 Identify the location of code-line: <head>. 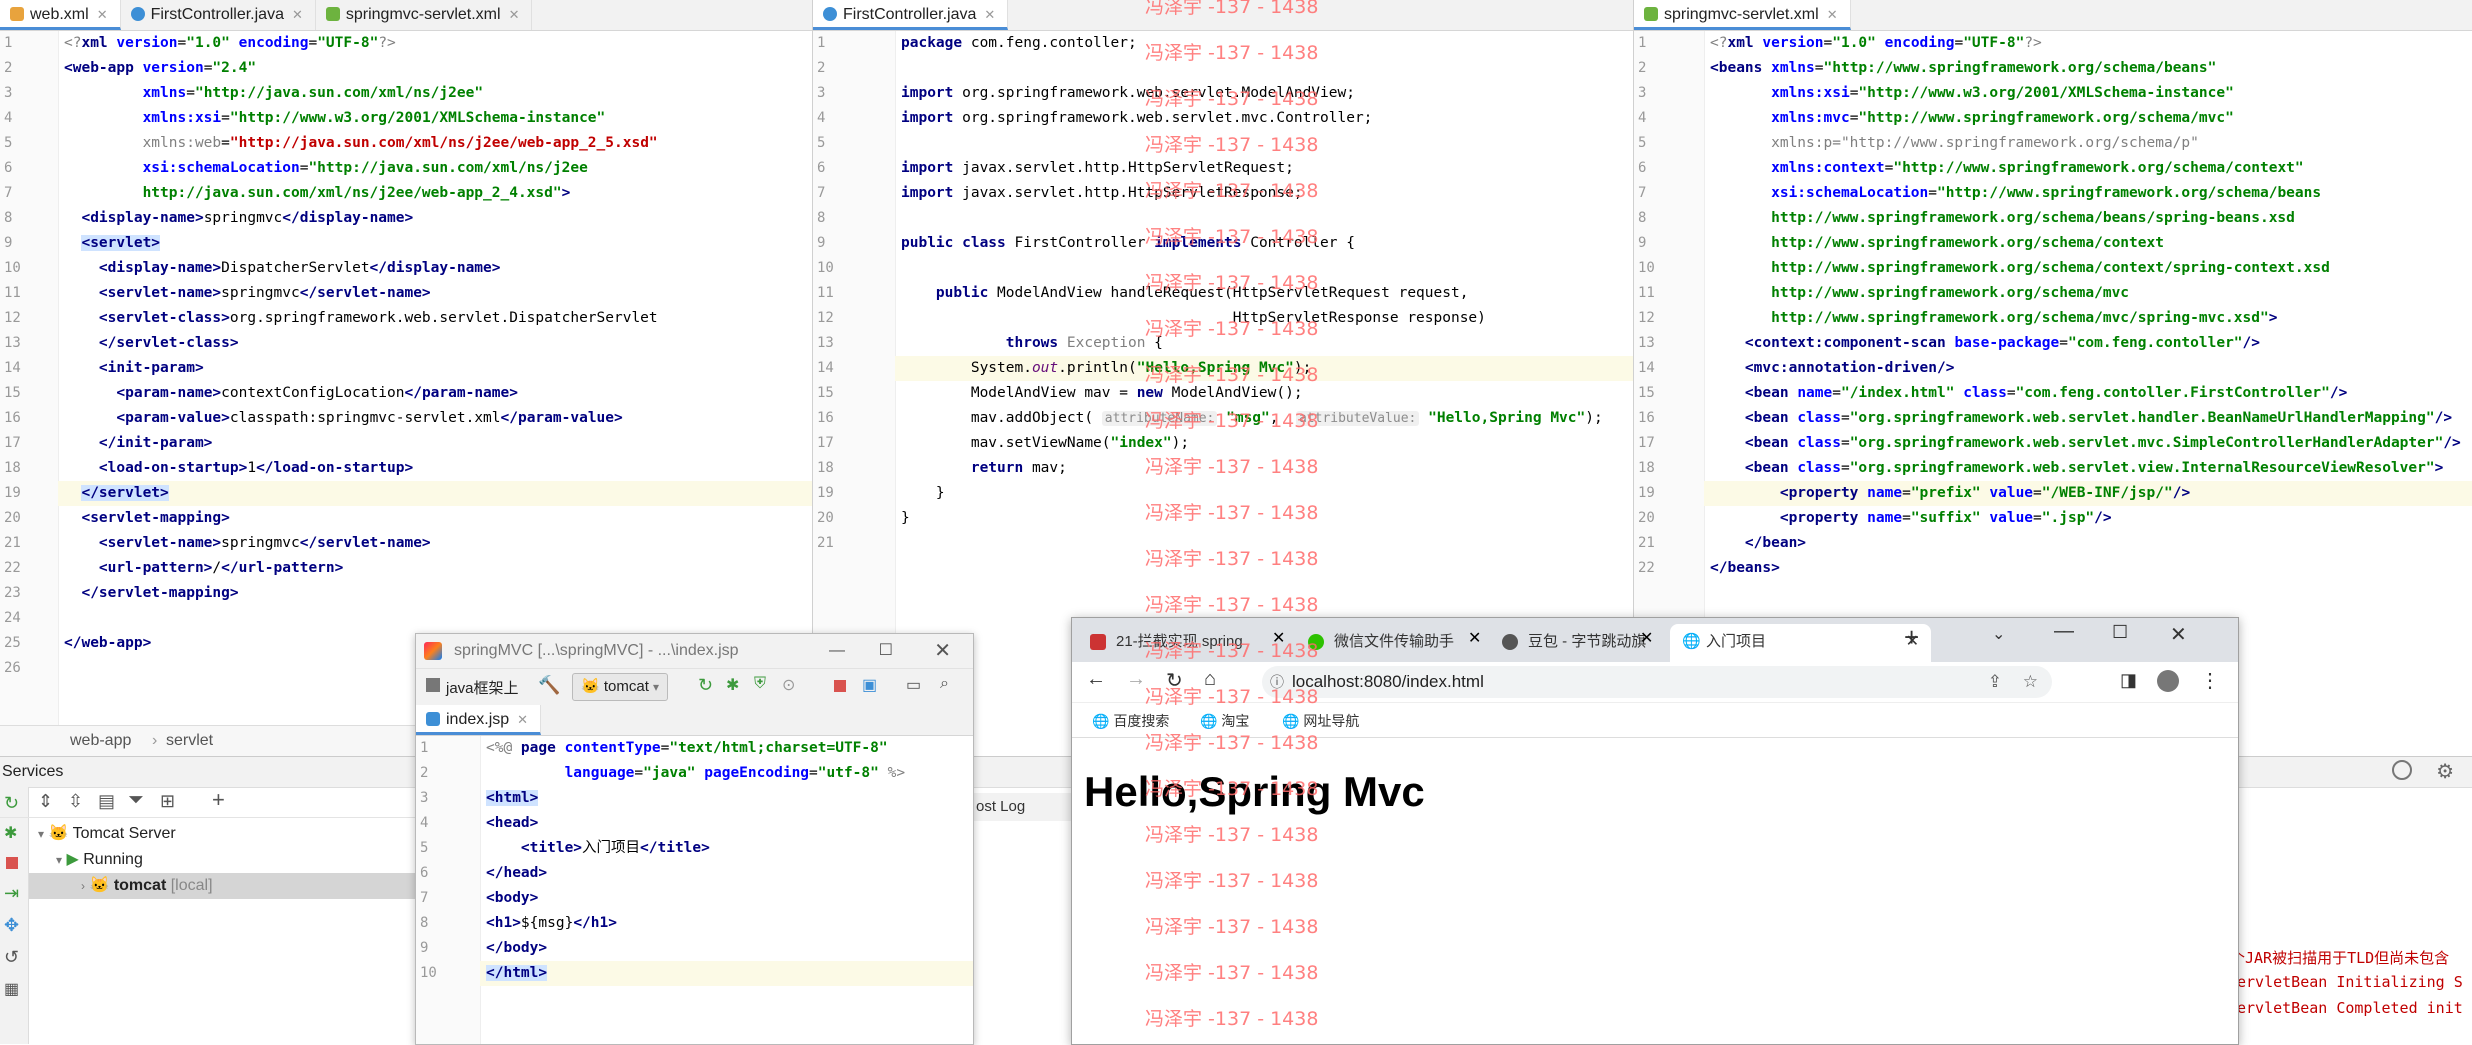
(512, 823).